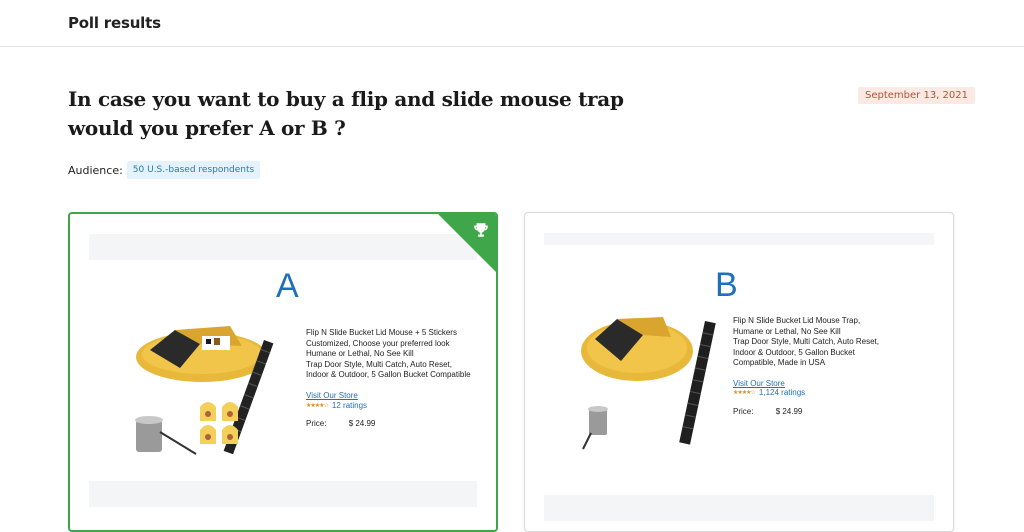  What do you see at coordinates (95, 170) in the screenshot?
I see `audience-label: Audience:` at bounding box center [95, 170].